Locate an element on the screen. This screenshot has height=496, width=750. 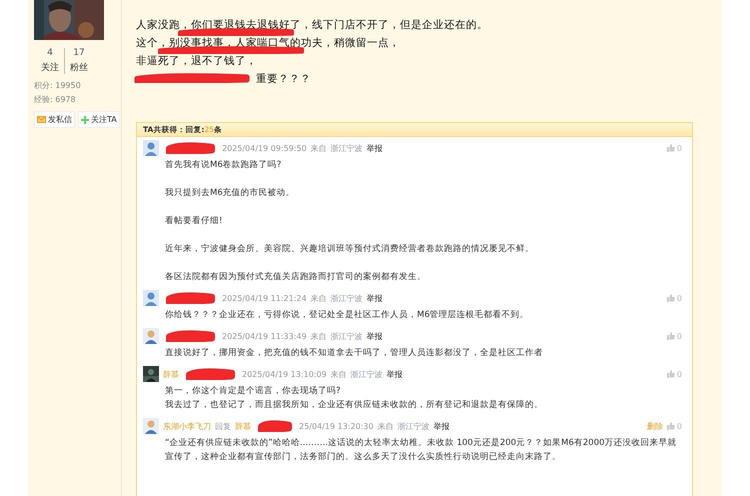
message-button: 发私信 is located at coordinates (54, 119).